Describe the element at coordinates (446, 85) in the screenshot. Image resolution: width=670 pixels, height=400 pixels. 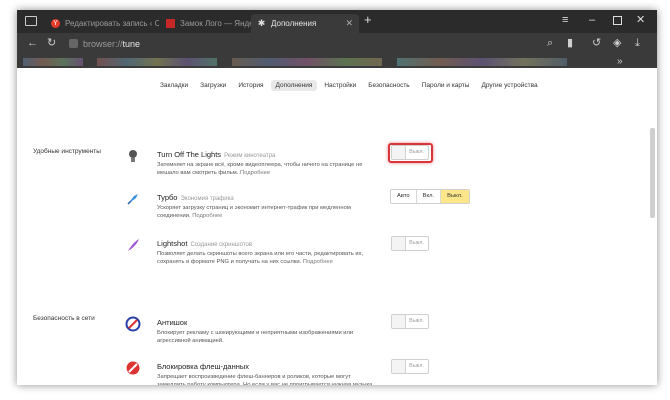
I see `nav-passwords: Пароли и карты` at that location.